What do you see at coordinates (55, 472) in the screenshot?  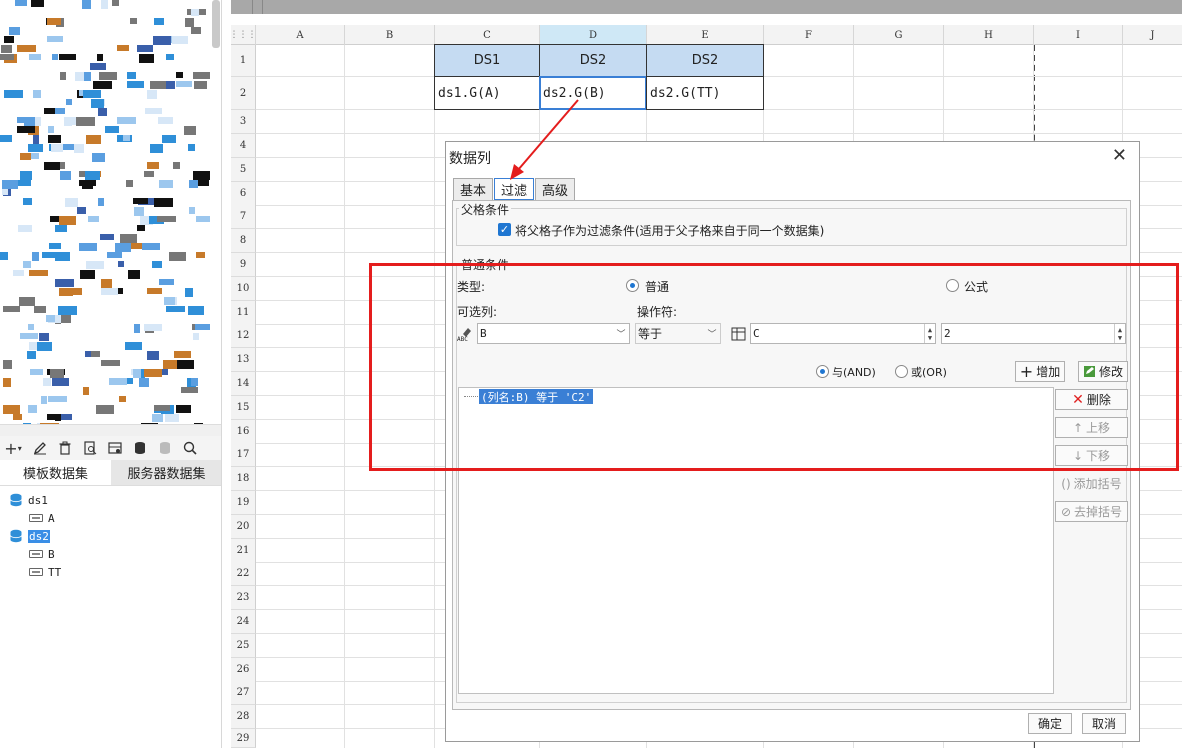 I see `tab-template-dataset: 模板数据集` at bounding box center [55, 472].